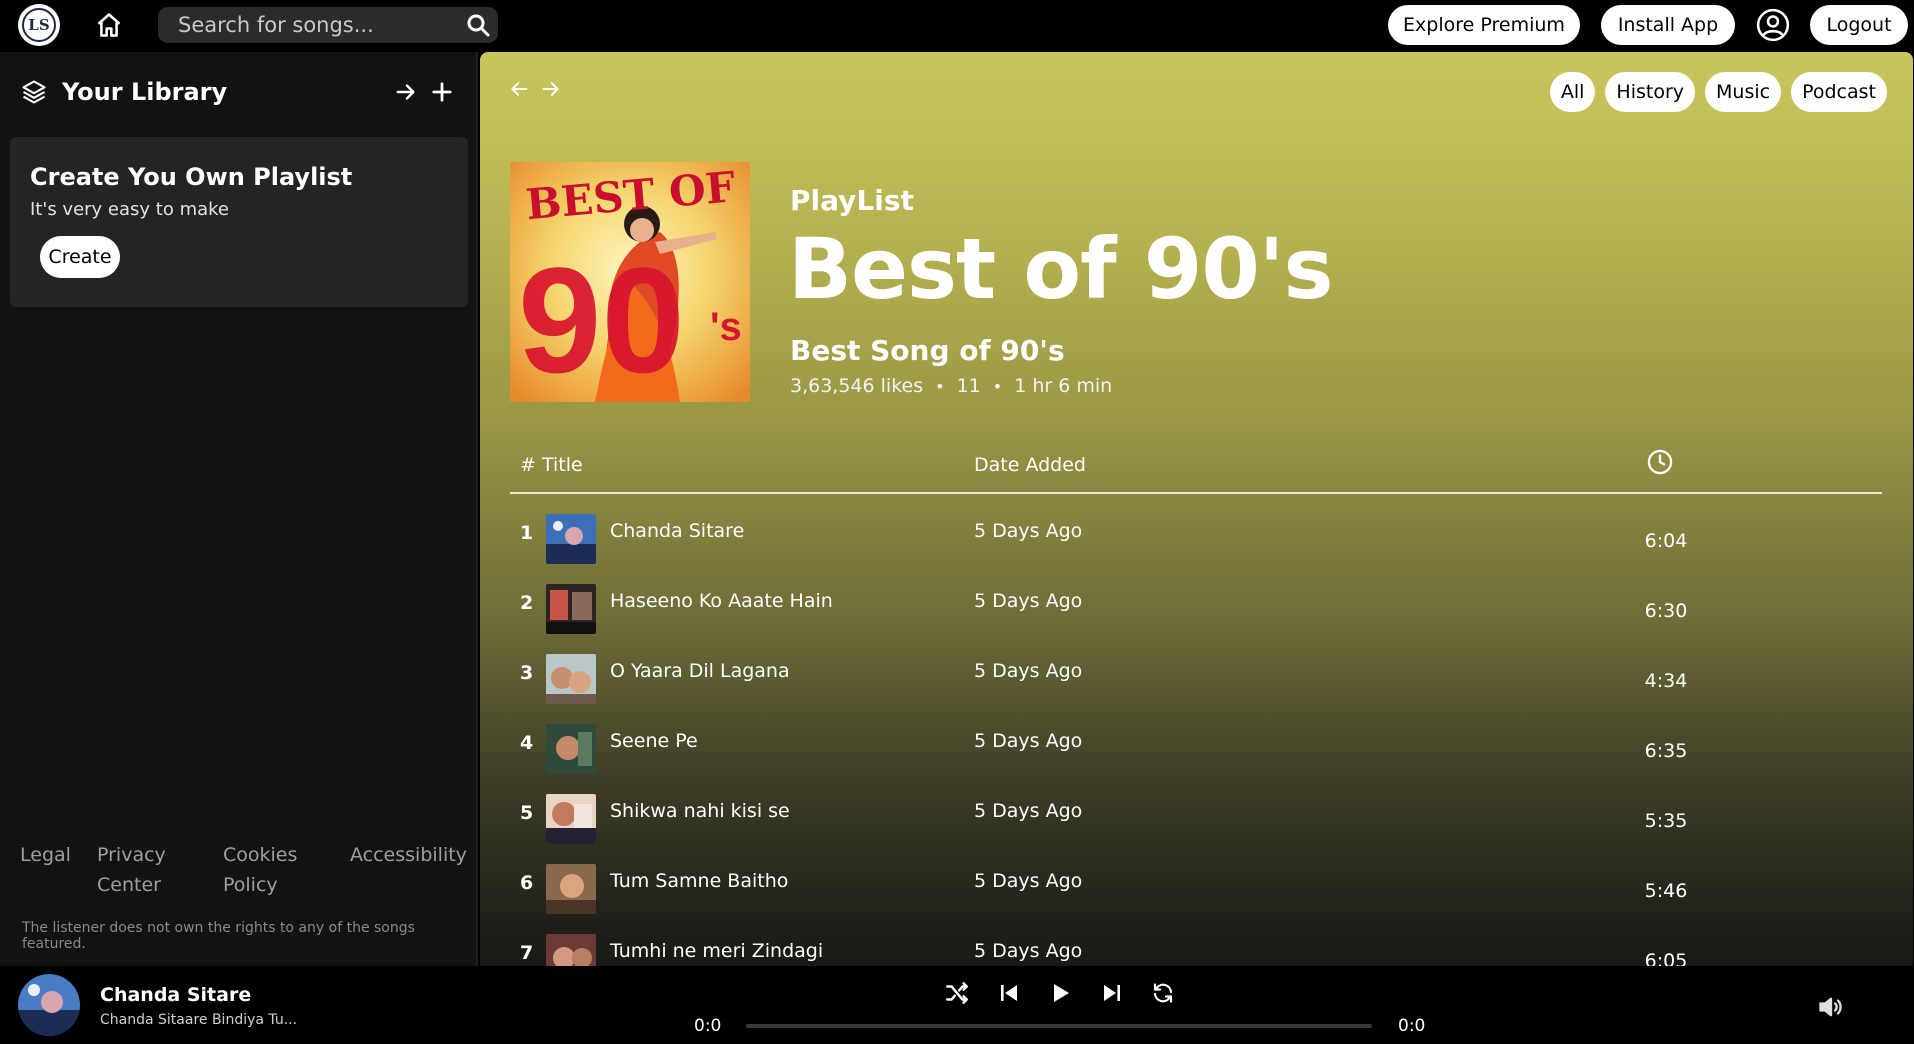 The width and height of the screenshot is (1914, 1044). What do you see at coordinates (1660, 464) in the screenshot?
I see `clock-icon` at bounding box center [1660, 464].